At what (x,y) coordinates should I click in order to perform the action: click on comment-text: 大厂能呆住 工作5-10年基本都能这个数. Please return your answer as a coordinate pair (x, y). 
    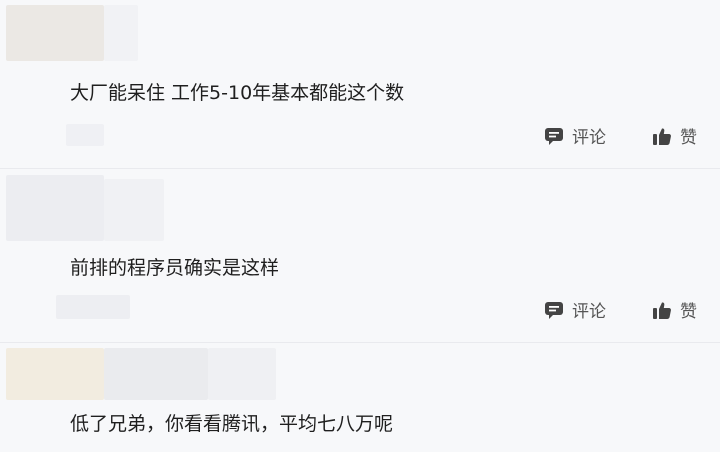
    Looking at the image, I should click on (237, 93).